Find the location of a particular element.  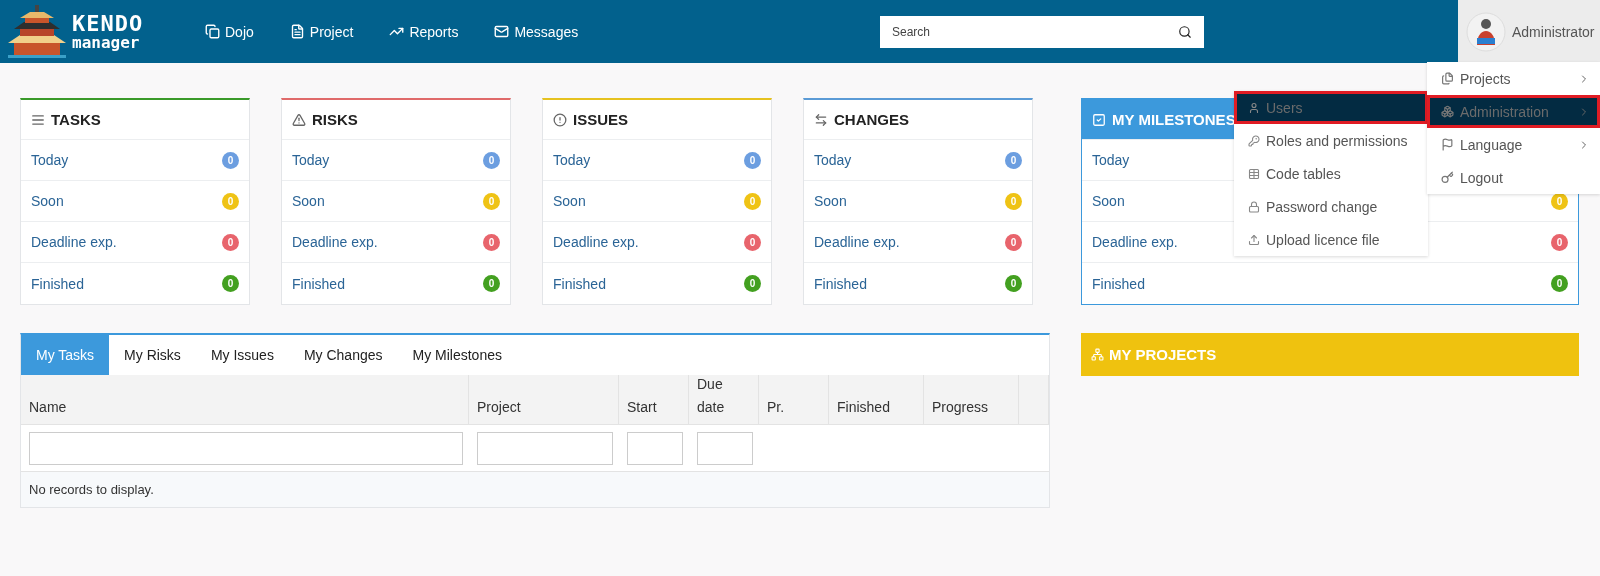

nav-link: Messages is located at coordinates (536, 31).